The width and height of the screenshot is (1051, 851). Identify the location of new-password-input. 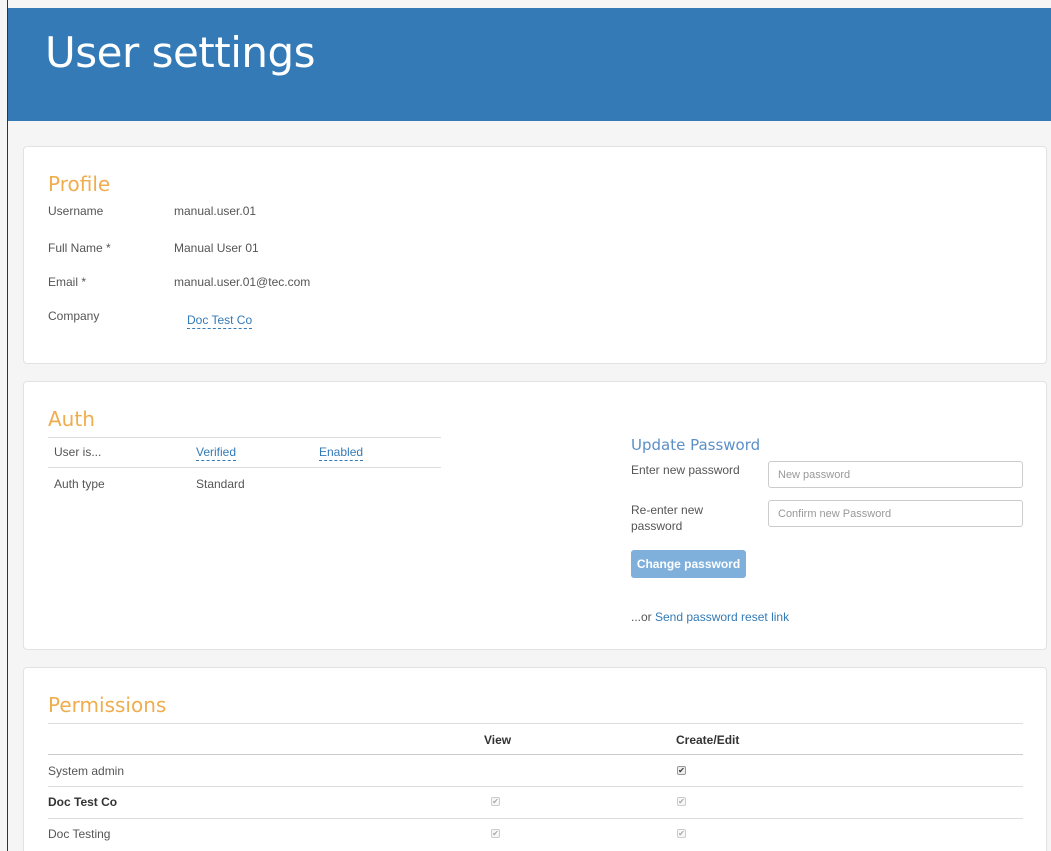
(895, 474).